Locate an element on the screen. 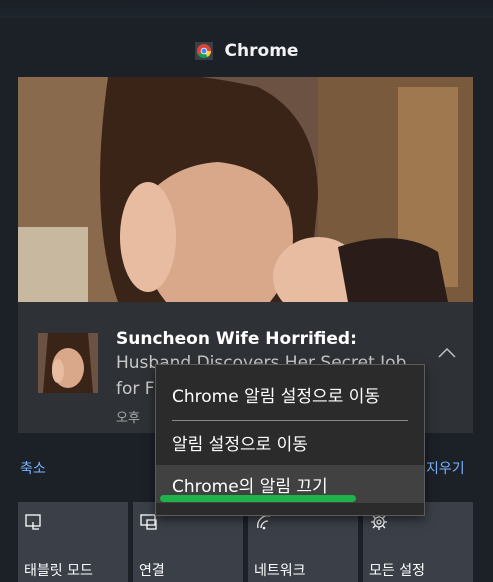 The image size is (493, 582). menu-item-notification-settings: 알림 설정으로 이동 is located at coordinates (290, 442).